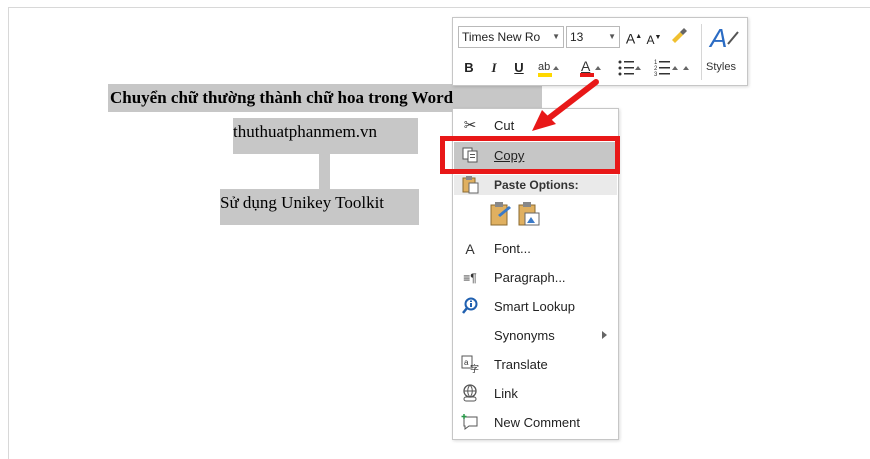 The height and width of the screenshot is (459, 870). I want to click on numbering-icon: 123, so click(673, 70).